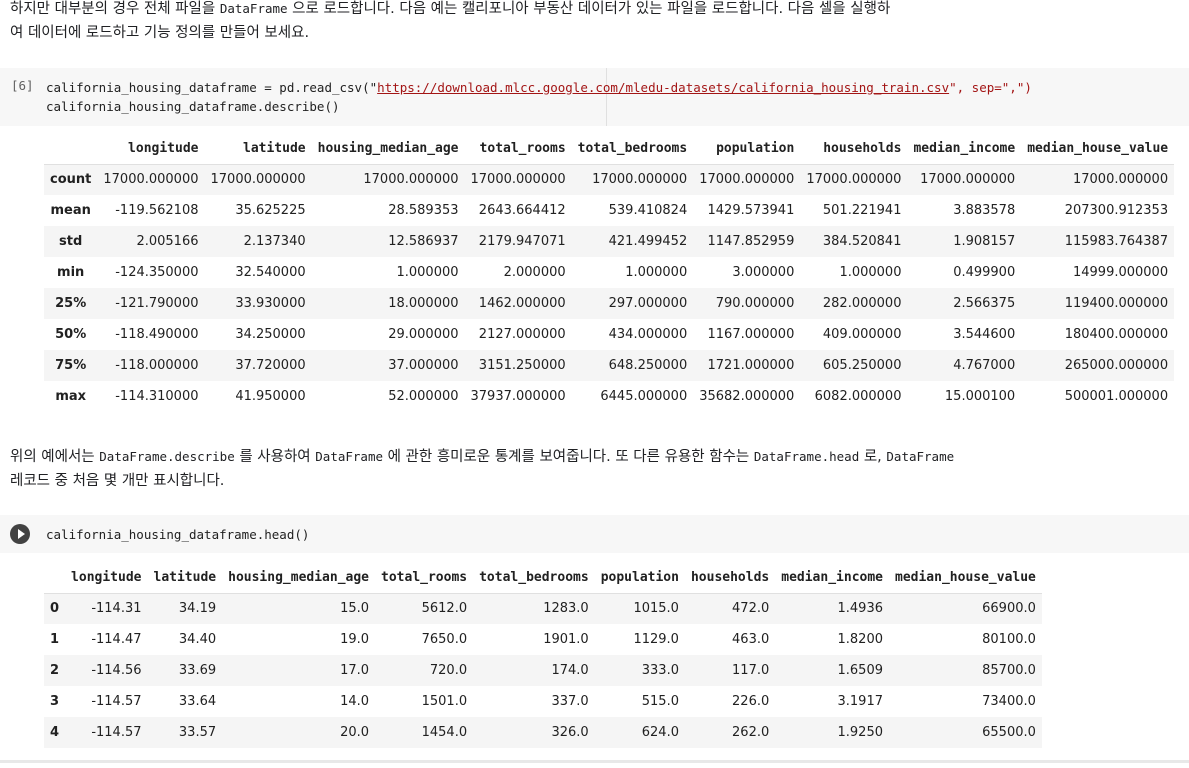 The image size is (1189, 768). I want to click on row-label: count, so click(71, 180).